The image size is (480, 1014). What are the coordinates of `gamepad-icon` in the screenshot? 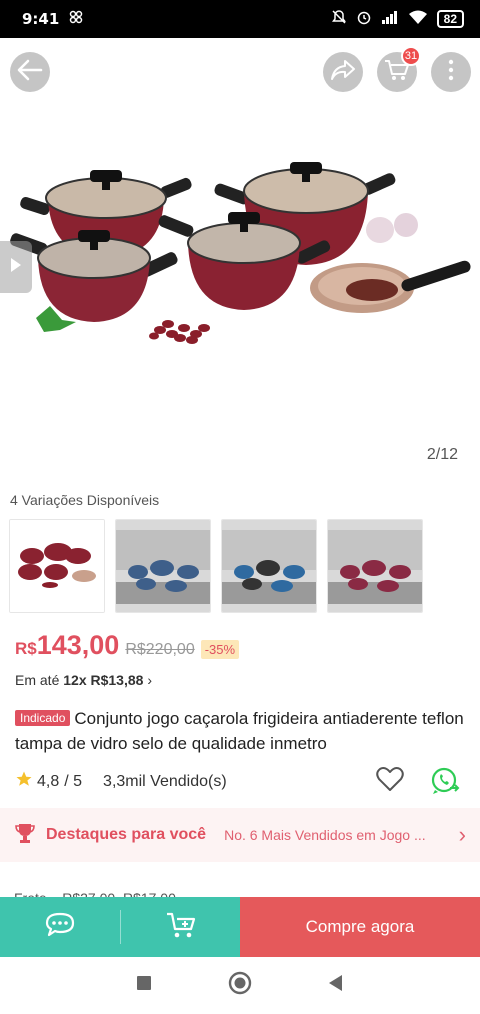 It's located at (76, 19).